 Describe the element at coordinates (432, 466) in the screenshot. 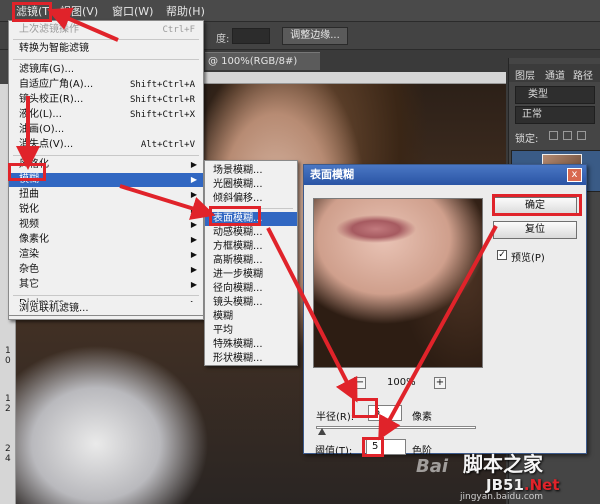

I see `baidu-watermark: Bai` at that location.